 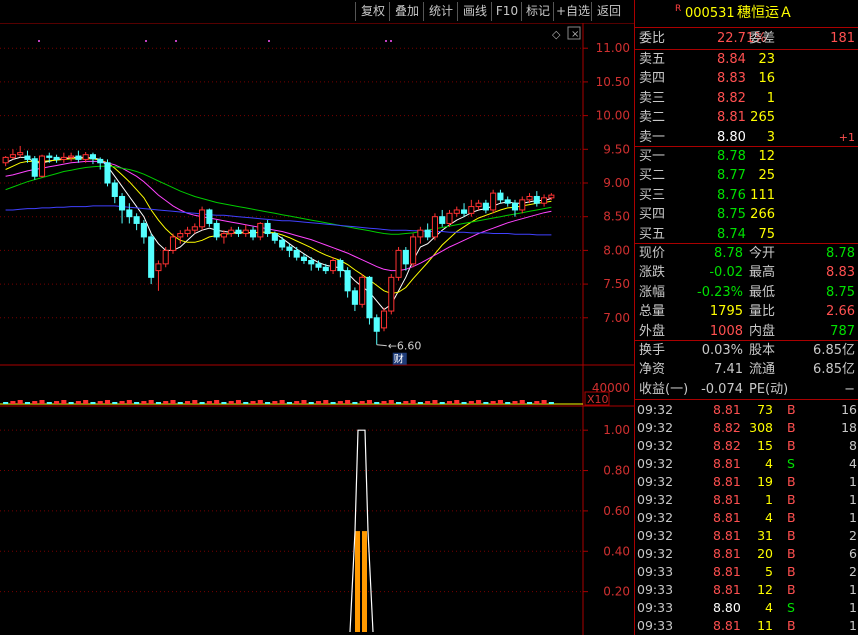 What do you see at coordinates (572, 11) in the screenshot?
I see `toolbar-button-6: +自选` at bounding box center [572, 11].